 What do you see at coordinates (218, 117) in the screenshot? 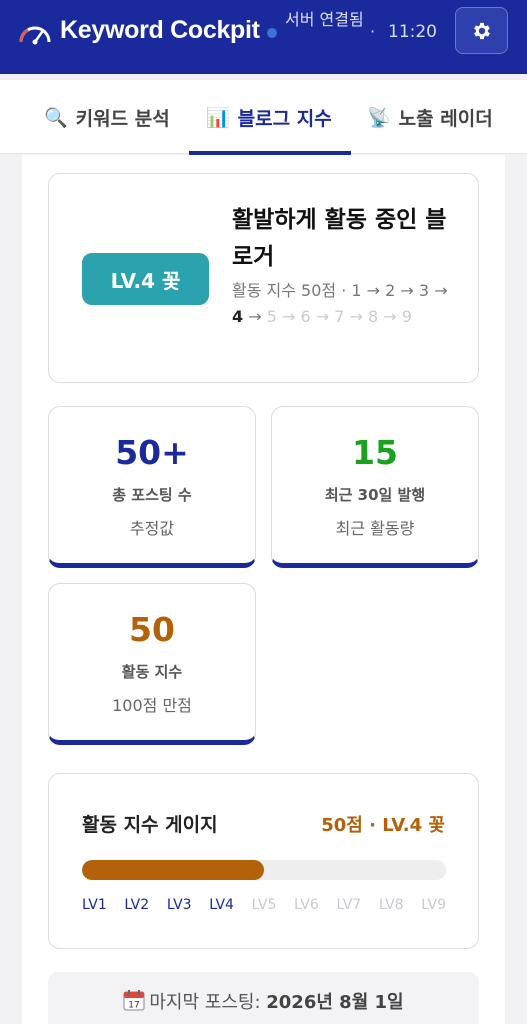
I see `bar-chart-icon: 📊` at bounding box center [218, 117].